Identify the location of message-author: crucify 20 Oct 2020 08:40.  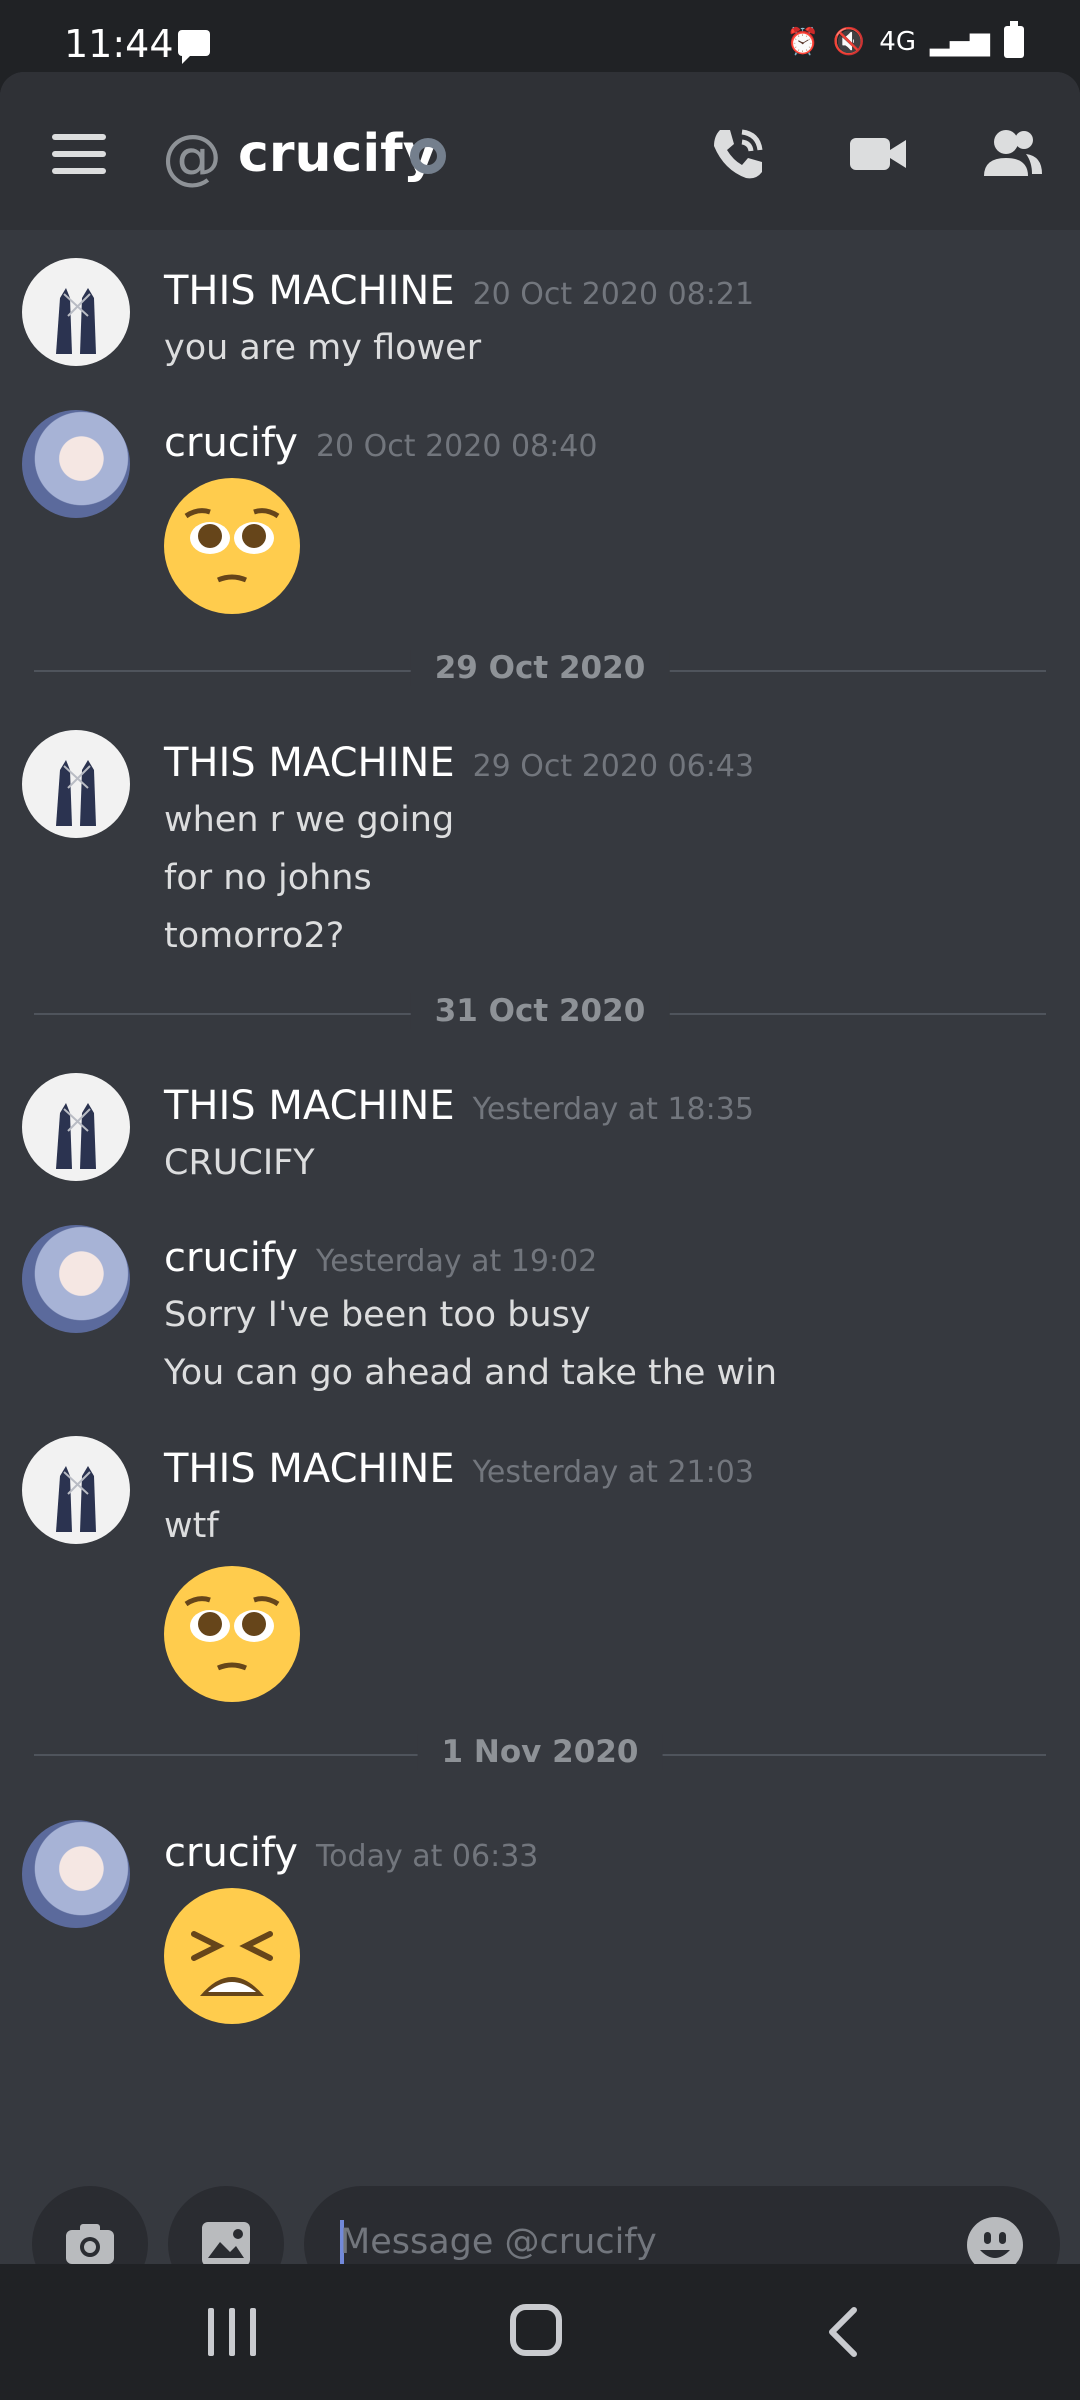
(380, 443).